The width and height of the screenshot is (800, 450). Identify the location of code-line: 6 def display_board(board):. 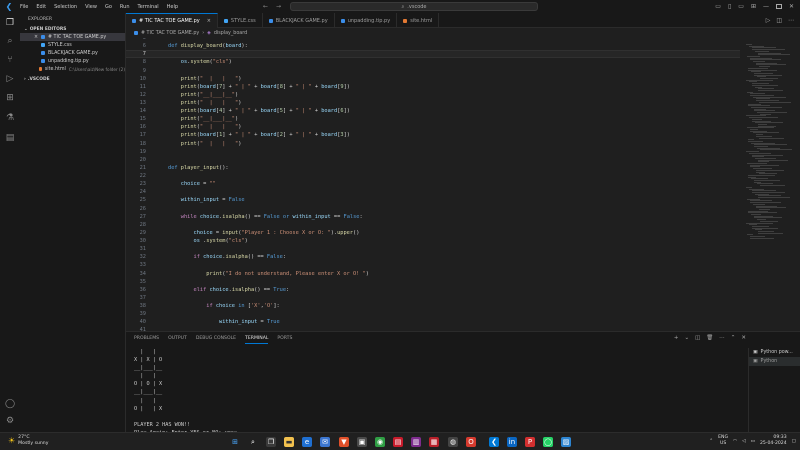
(433, 46).